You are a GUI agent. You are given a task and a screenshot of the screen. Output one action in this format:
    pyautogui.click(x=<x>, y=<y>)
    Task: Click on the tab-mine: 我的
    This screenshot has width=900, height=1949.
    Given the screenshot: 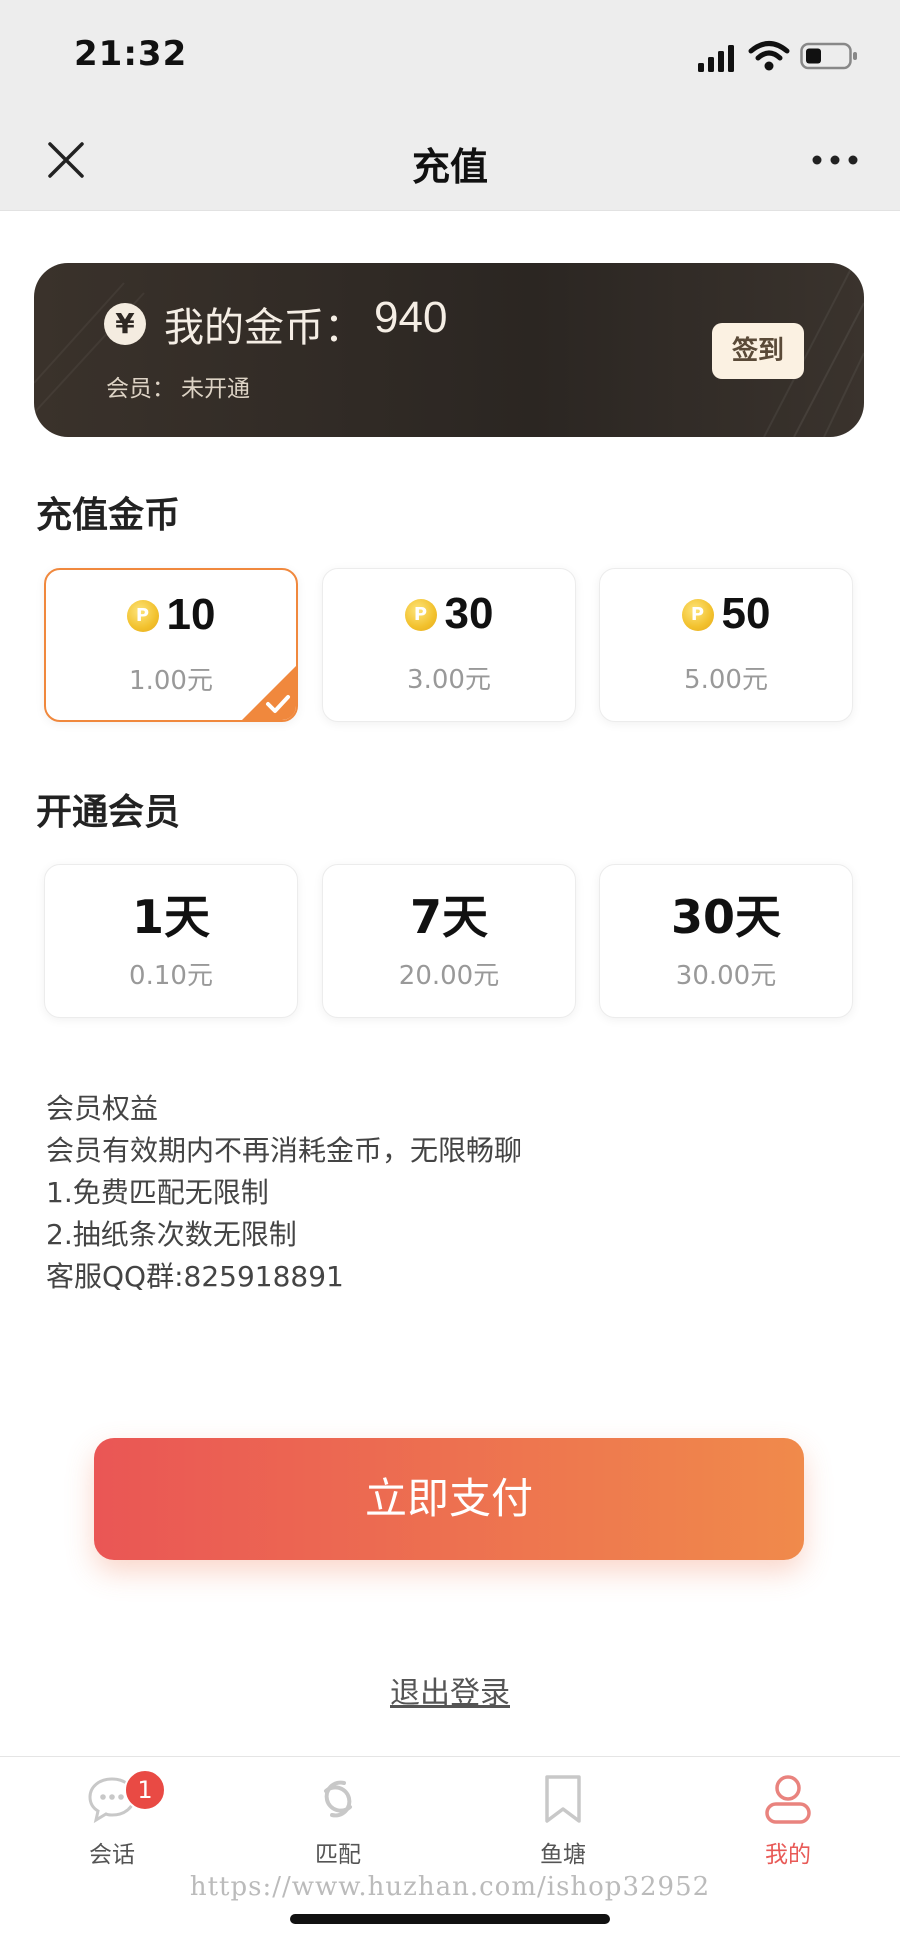 What is the action you would take?
    pyautogui.click(x=788, y=1820)
    